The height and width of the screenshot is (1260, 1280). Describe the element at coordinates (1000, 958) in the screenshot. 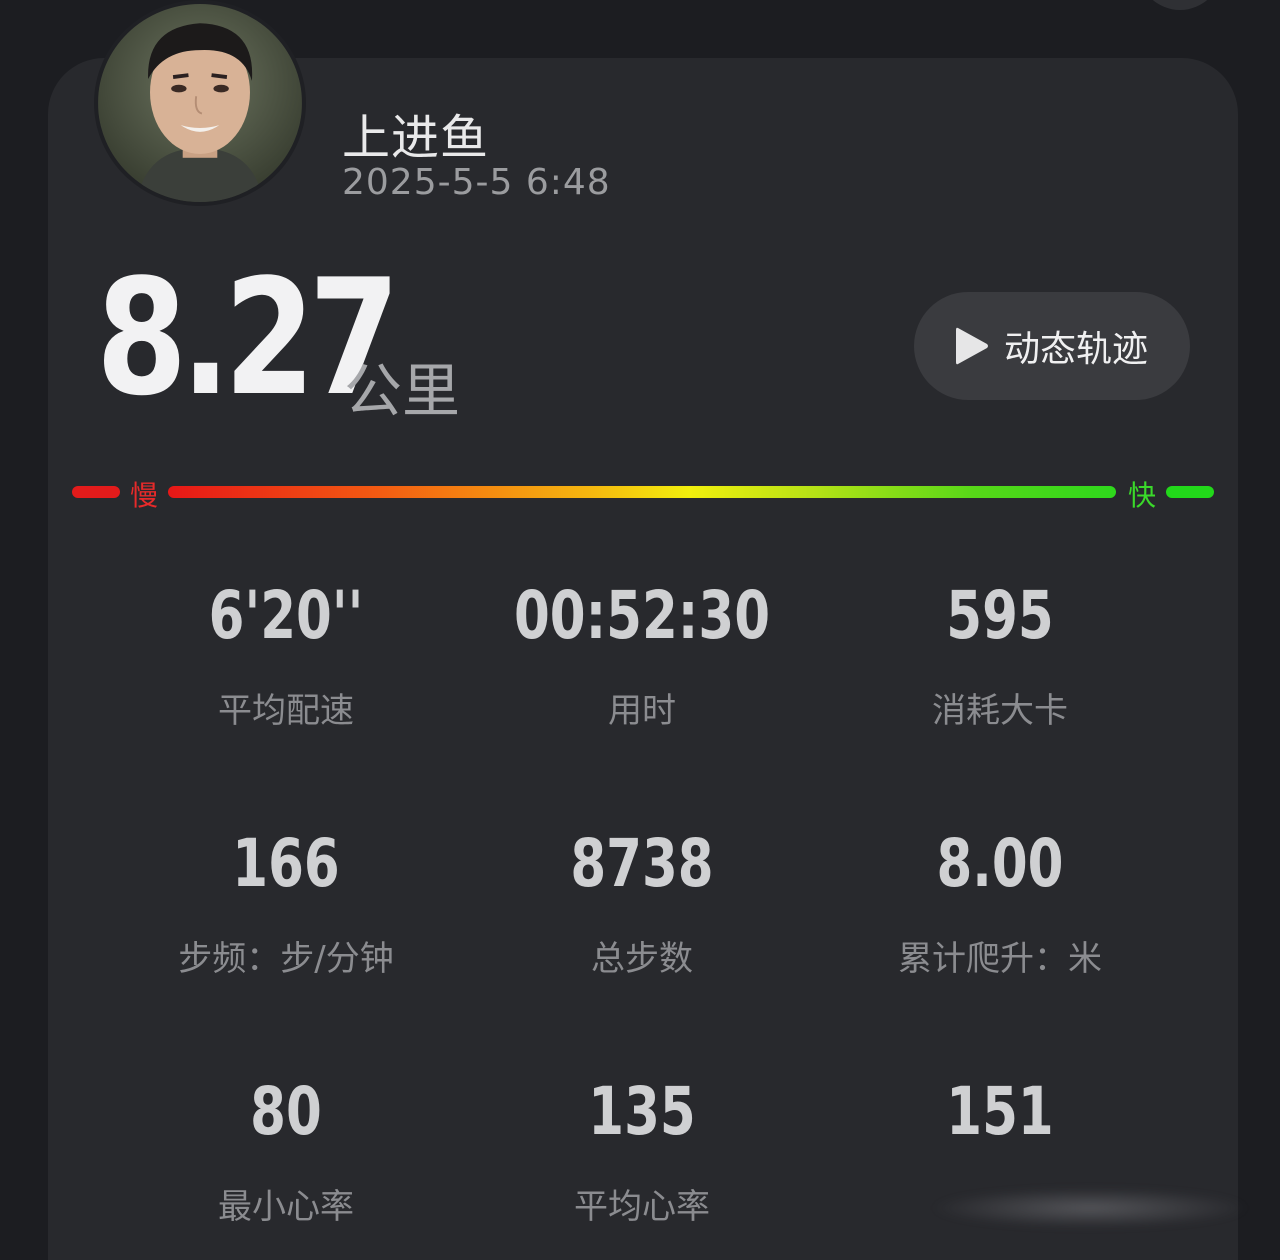

I see `stat-label: 累计爬升：米` at that location.